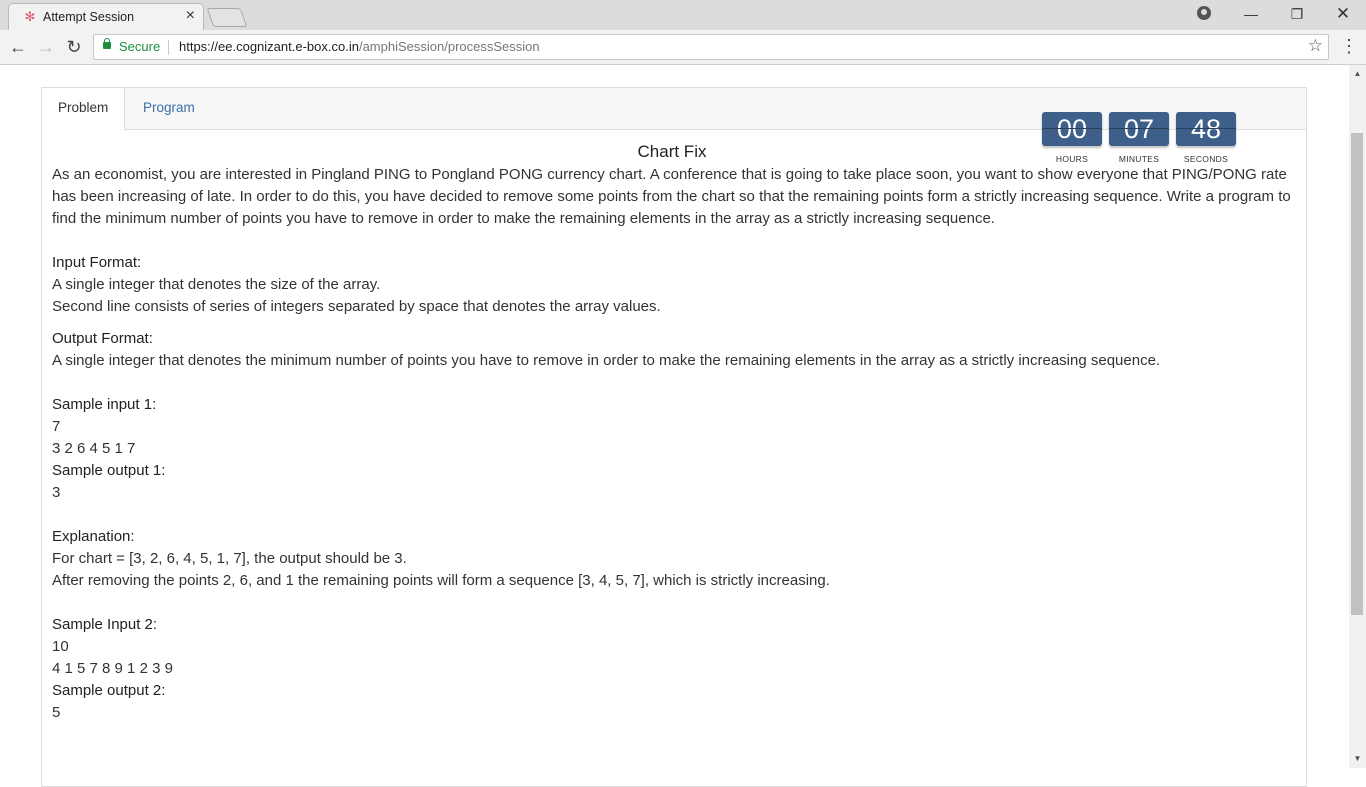 This screenshot has height=787, width=1366. I want to click on forward-icon: →, so click(46, 47).